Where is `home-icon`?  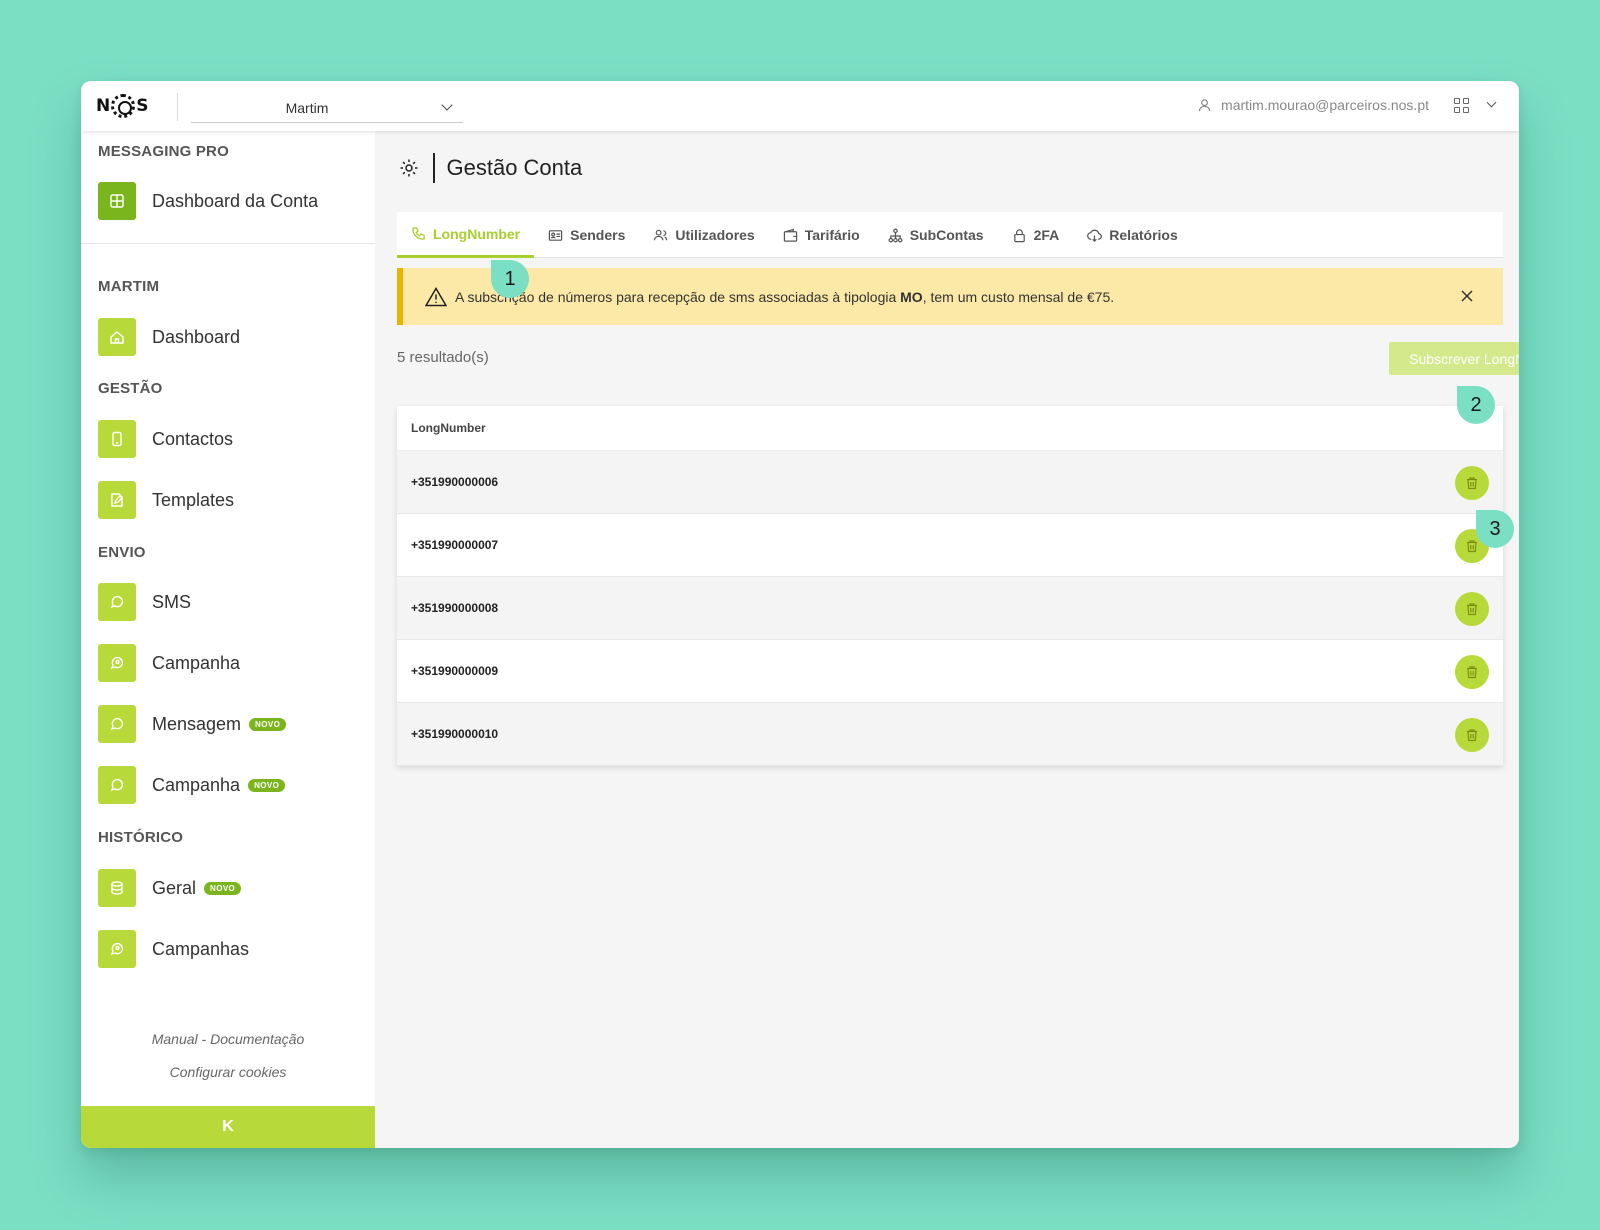 home-icon is located at coordinates (117, 337).